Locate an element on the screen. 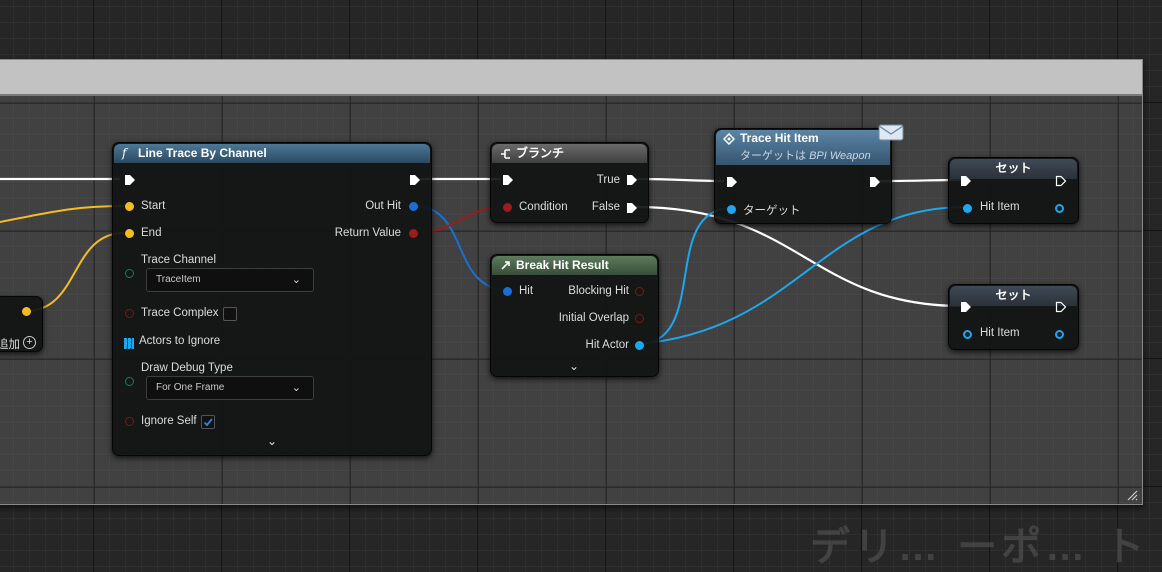 The width and height of the screenshot is (1162, 572). object-wire-actor-set1 is located at coordinates (802, 275).